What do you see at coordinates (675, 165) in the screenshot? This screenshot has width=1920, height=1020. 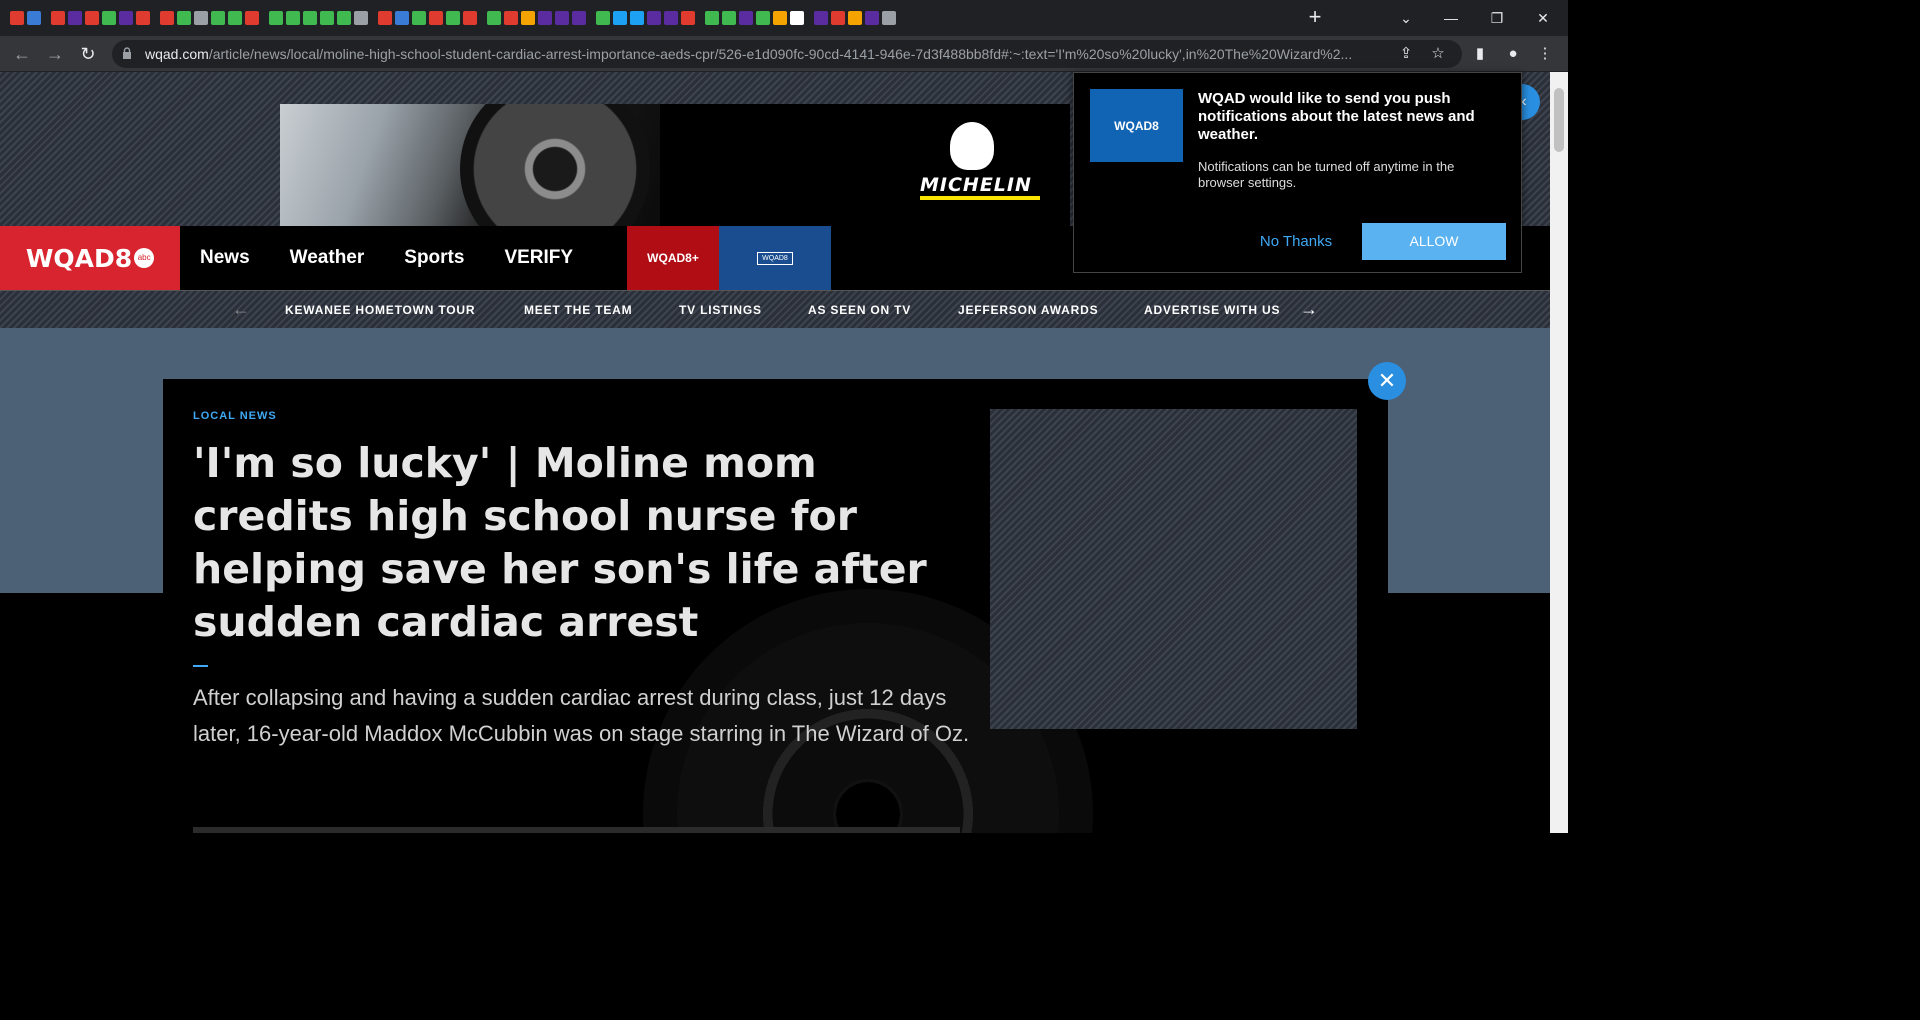 I see `ad-banner: MICHELIN` at bounding box center [675, 165].